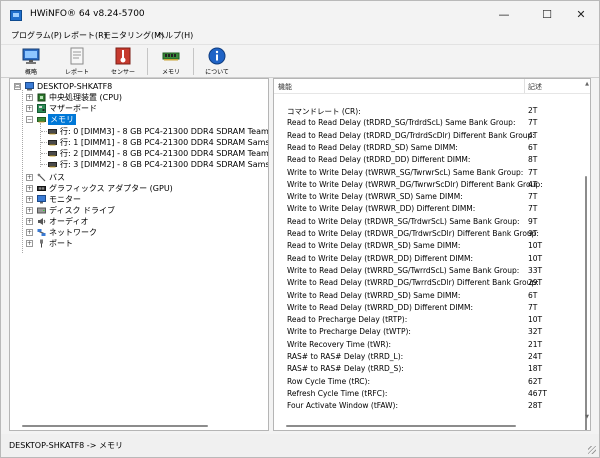  I want to click on row-feature-value: 24T, so click(535, 356).